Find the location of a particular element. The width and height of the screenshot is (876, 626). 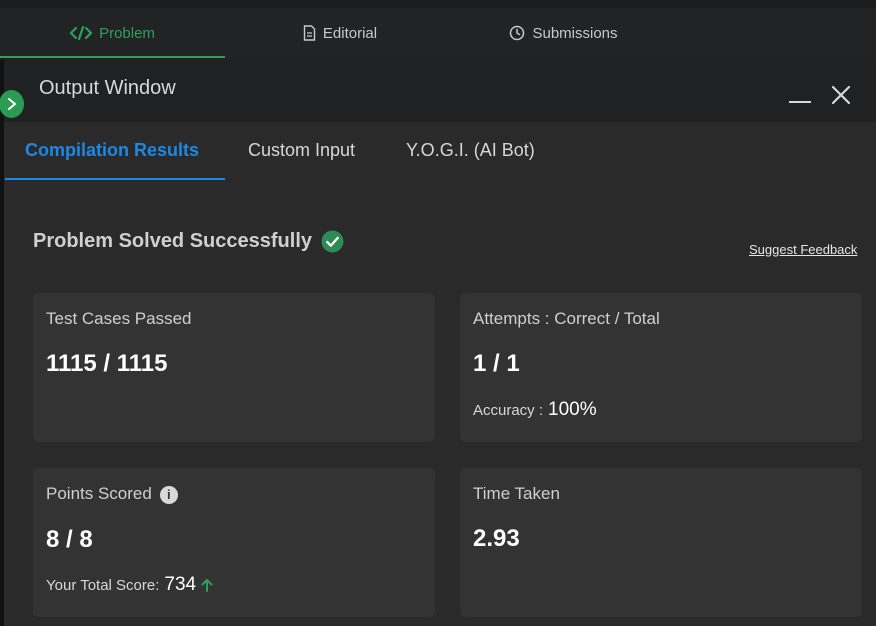

tab-submissions: Submissions is located at coordinates (563, 33).